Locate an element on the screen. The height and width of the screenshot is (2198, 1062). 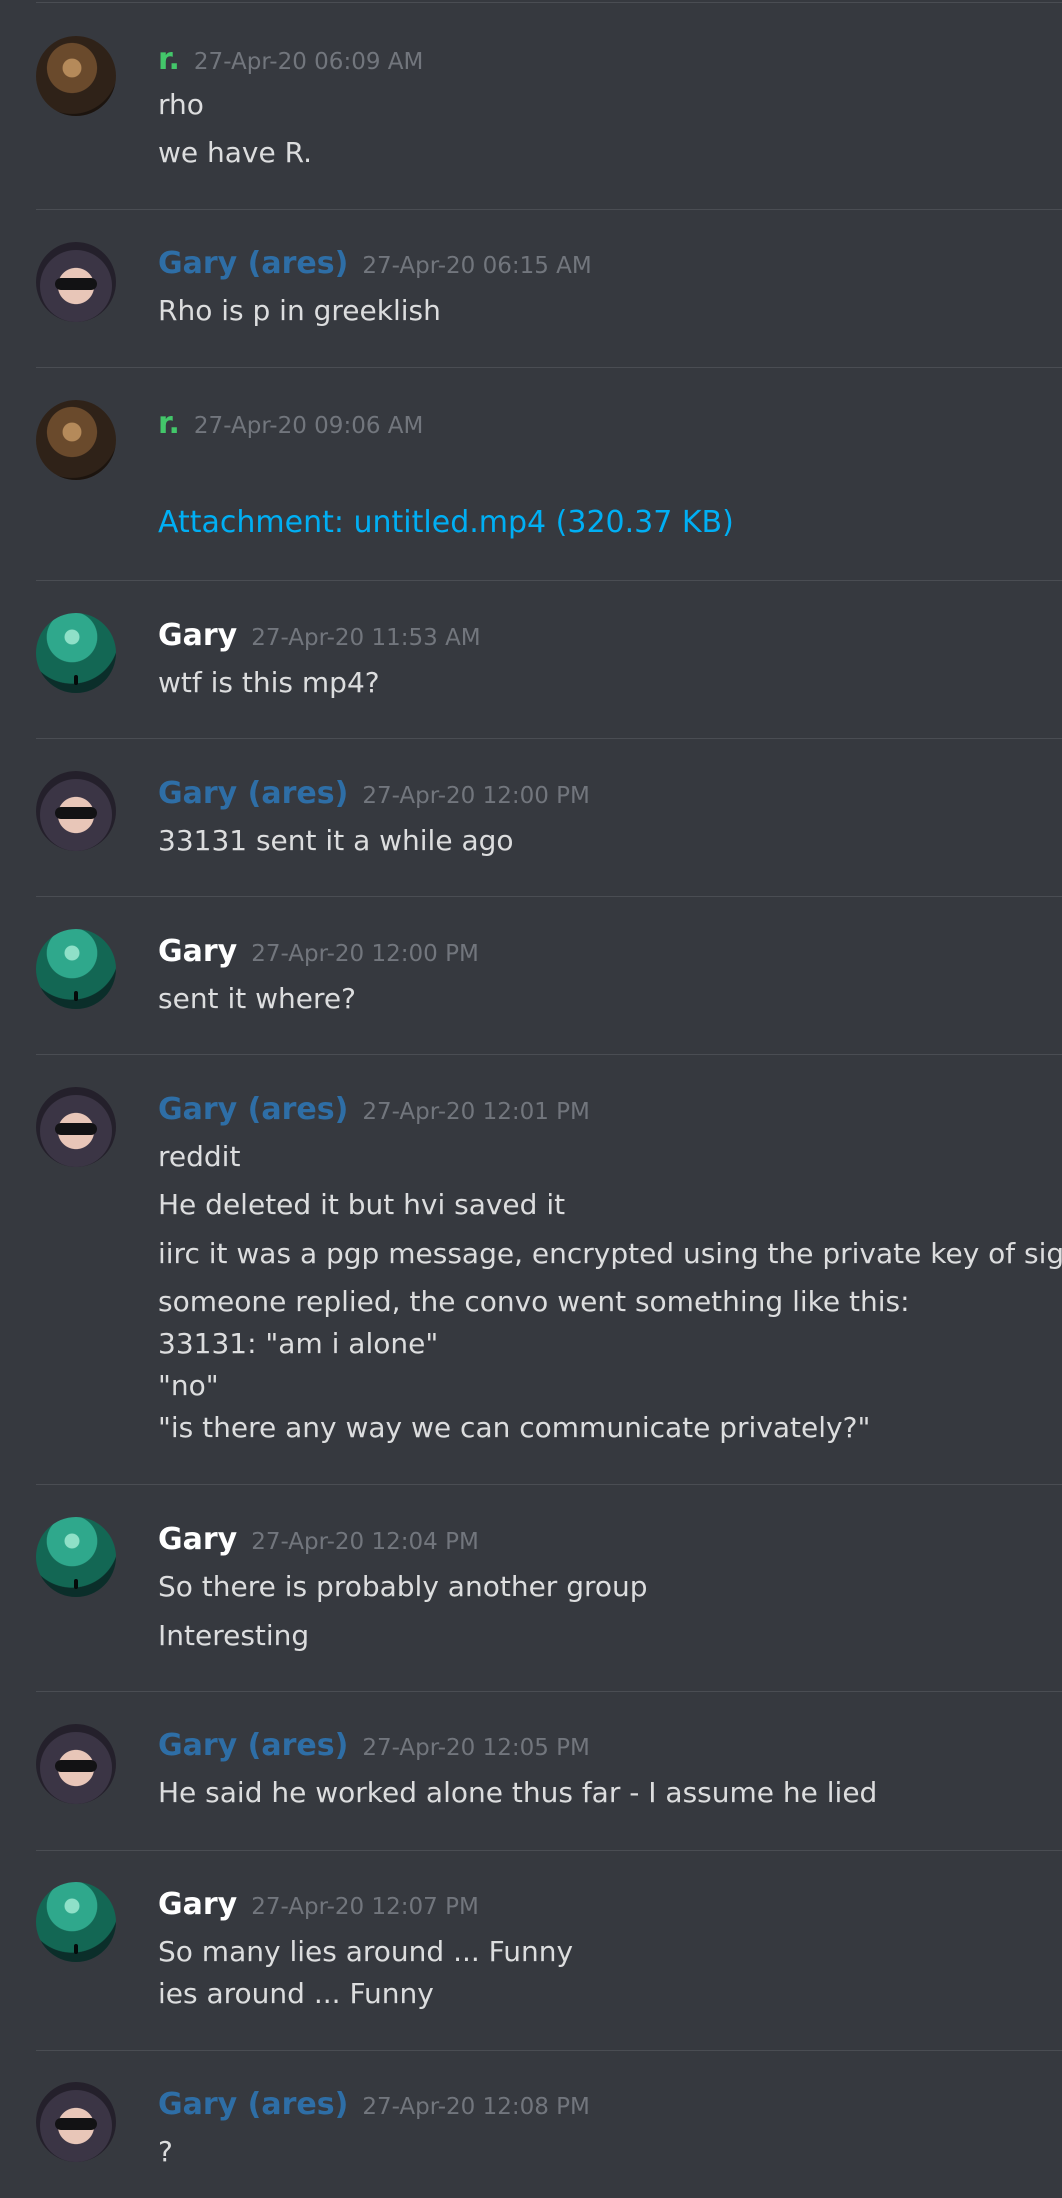
timestamp: 27-Apr-20 12:07 PM is located at coordinates (365, 1907).